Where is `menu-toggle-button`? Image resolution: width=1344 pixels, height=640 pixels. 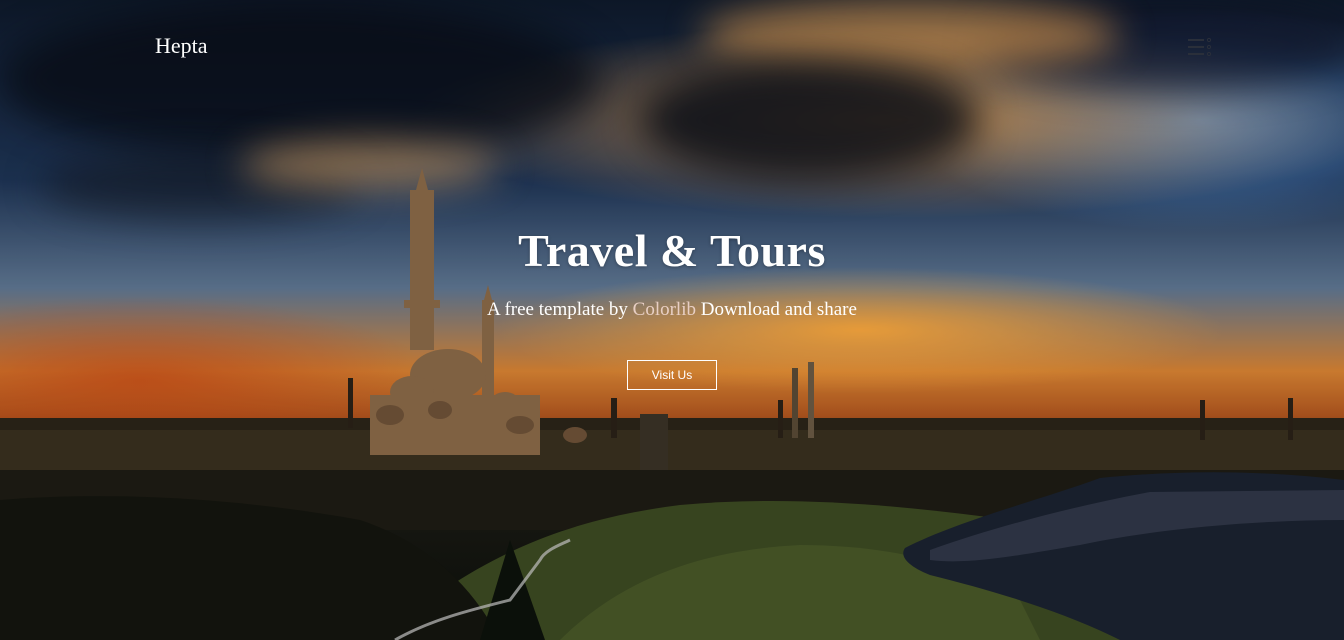 menu-toggle-button is located at coordinates (1200, 47).